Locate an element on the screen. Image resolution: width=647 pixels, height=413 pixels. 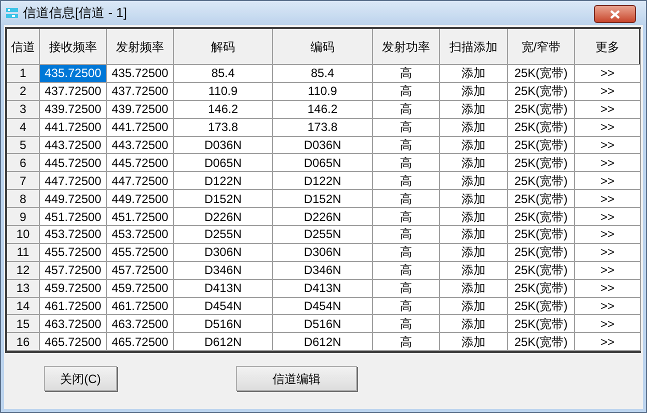
close-button is located at coordinates (615, 14).